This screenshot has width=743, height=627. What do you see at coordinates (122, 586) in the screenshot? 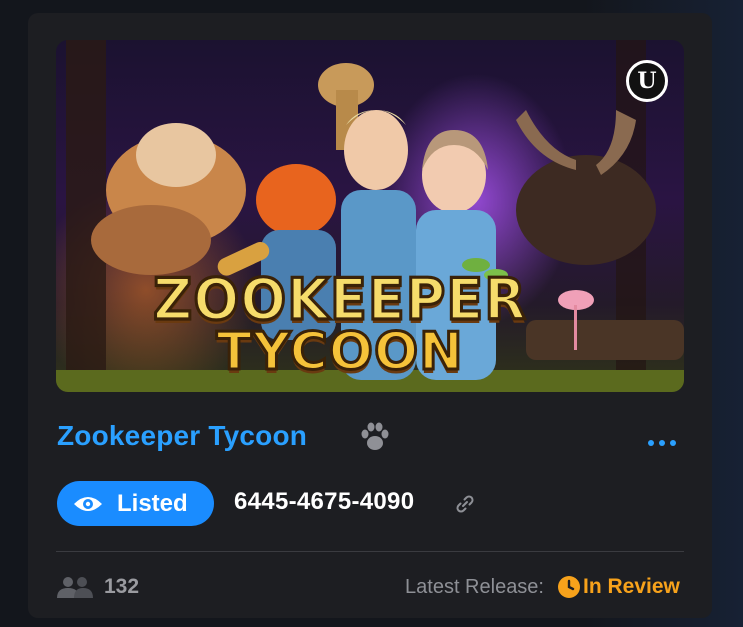
I see `player-count: 132` at bounding box center [122, 586].